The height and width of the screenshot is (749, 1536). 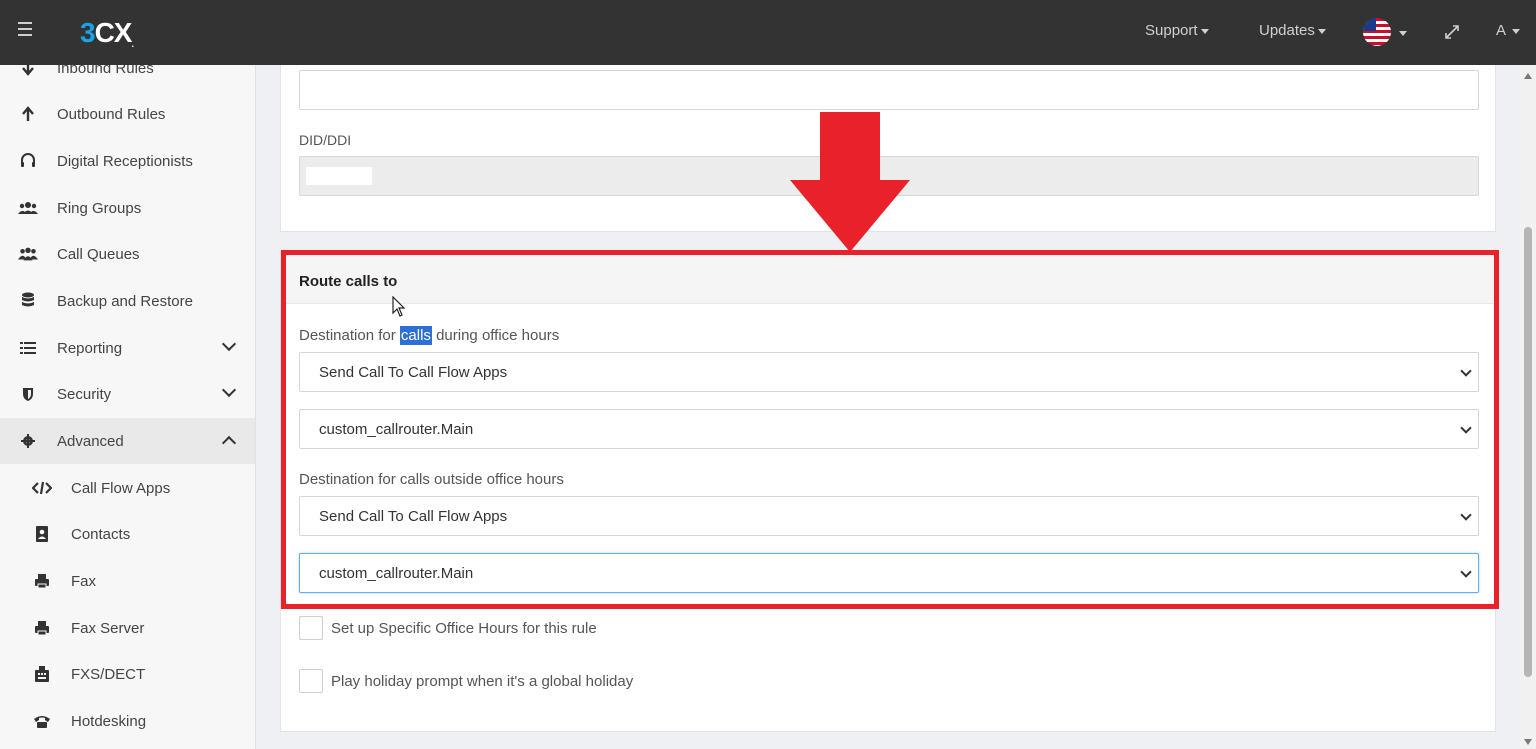 I want to click on annotation-arrow-icon, so click(x=850, y=182).